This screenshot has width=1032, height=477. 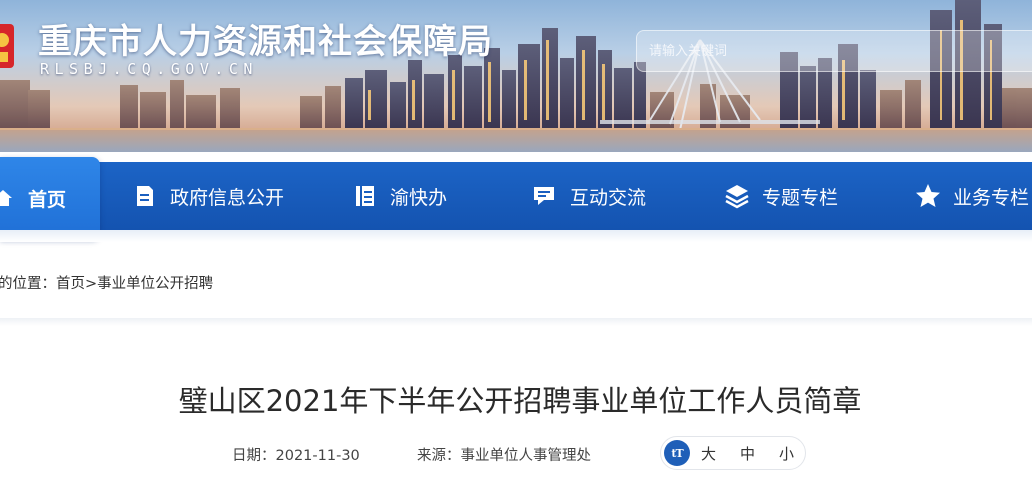 I want to click on source-value: 事业单位人事管理处, so click(x=526, y=456).